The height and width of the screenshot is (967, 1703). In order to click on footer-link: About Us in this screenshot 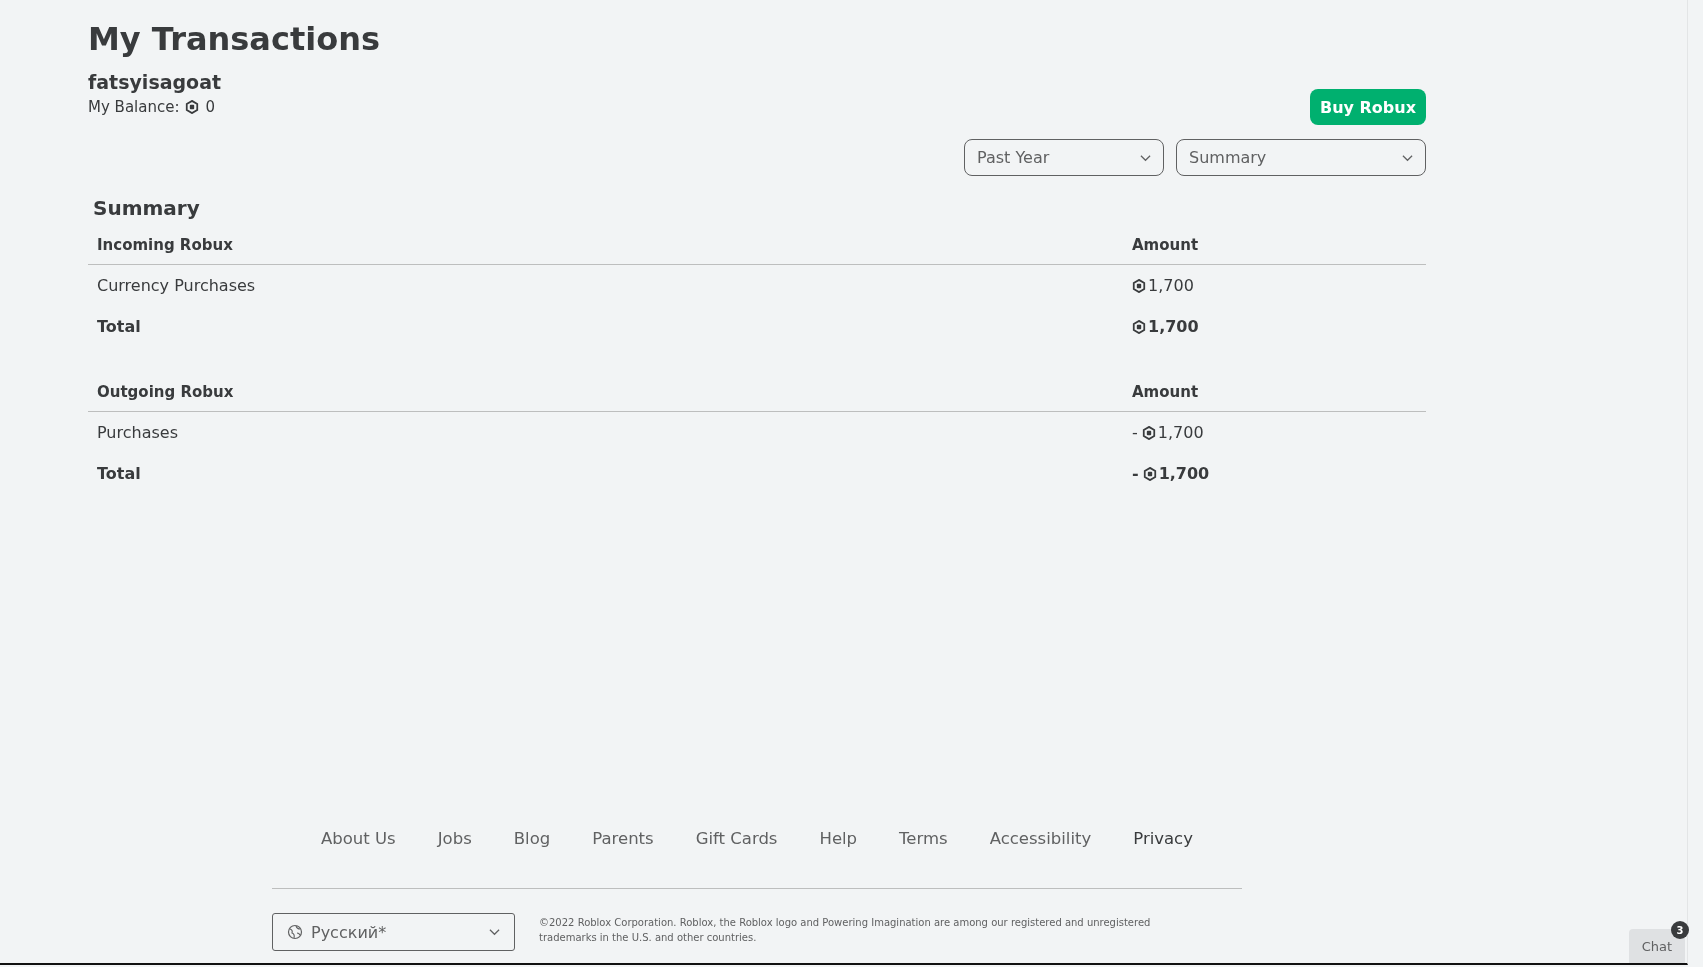, I will do `click(358, 838)`.